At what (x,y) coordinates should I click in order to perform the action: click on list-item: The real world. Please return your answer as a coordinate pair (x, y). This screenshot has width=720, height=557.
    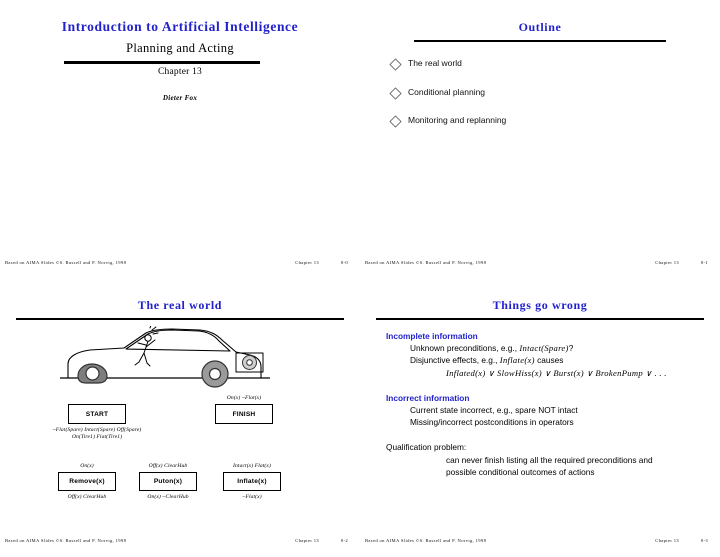
    Looking at the image, I should click on (549, 64).